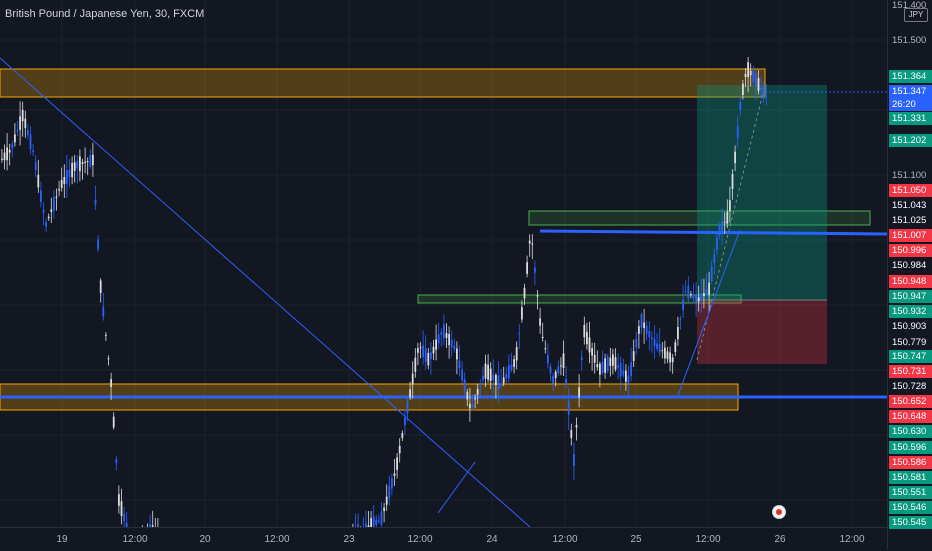 Image resolution: width=932 pixels, height=551 pixels. I want to click on price-tag-value: 150.586, so click(909, 462).